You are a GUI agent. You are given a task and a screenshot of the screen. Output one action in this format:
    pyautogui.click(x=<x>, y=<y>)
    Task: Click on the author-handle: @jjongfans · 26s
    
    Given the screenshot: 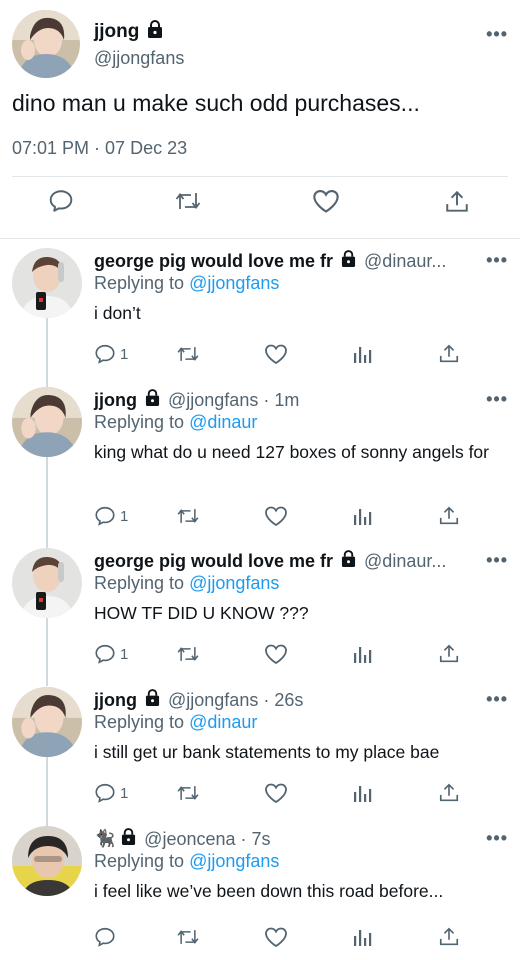 What is the action you would take?
    pyautogui.click(x=235, y=700)
    